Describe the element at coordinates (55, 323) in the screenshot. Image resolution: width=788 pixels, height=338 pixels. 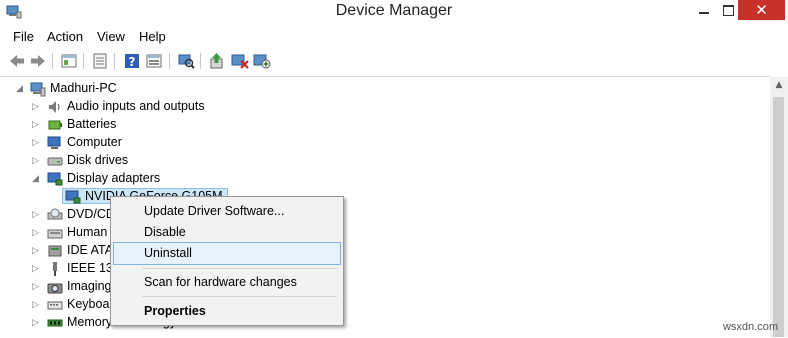
I see `memory-icon` at that location.